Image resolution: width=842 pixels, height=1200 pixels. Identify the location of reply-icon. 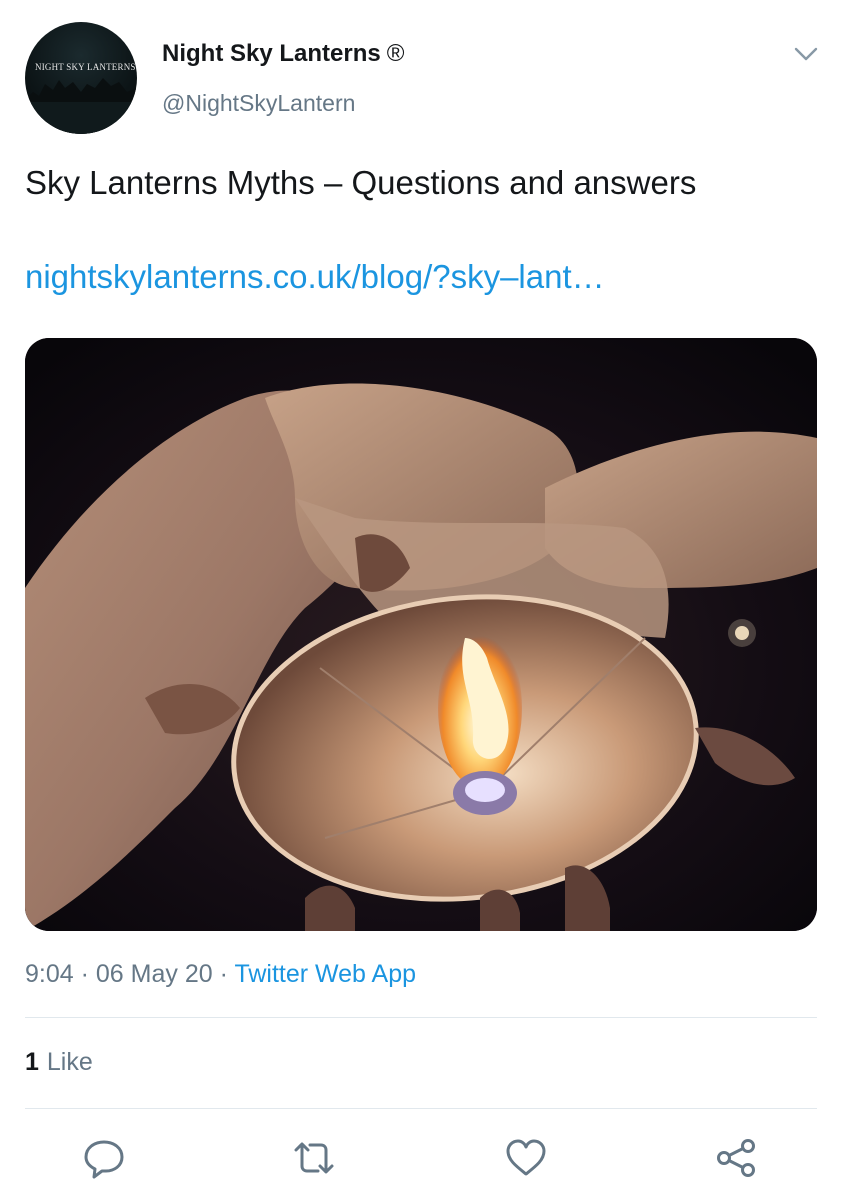
(104, 1158).